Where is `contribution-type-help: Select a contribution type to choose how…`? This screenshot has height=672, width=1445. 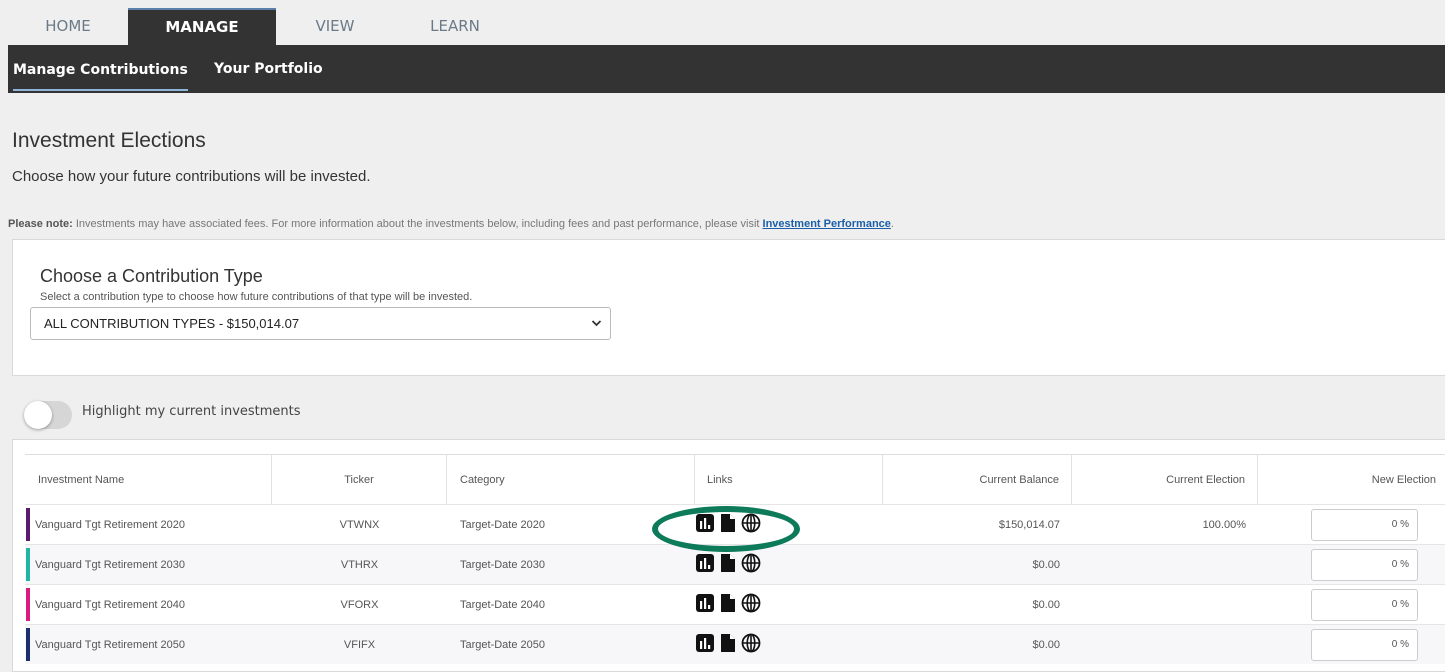
contribution-type-help: Select a contribution type to choose how… is located at coordinates (256, 297).